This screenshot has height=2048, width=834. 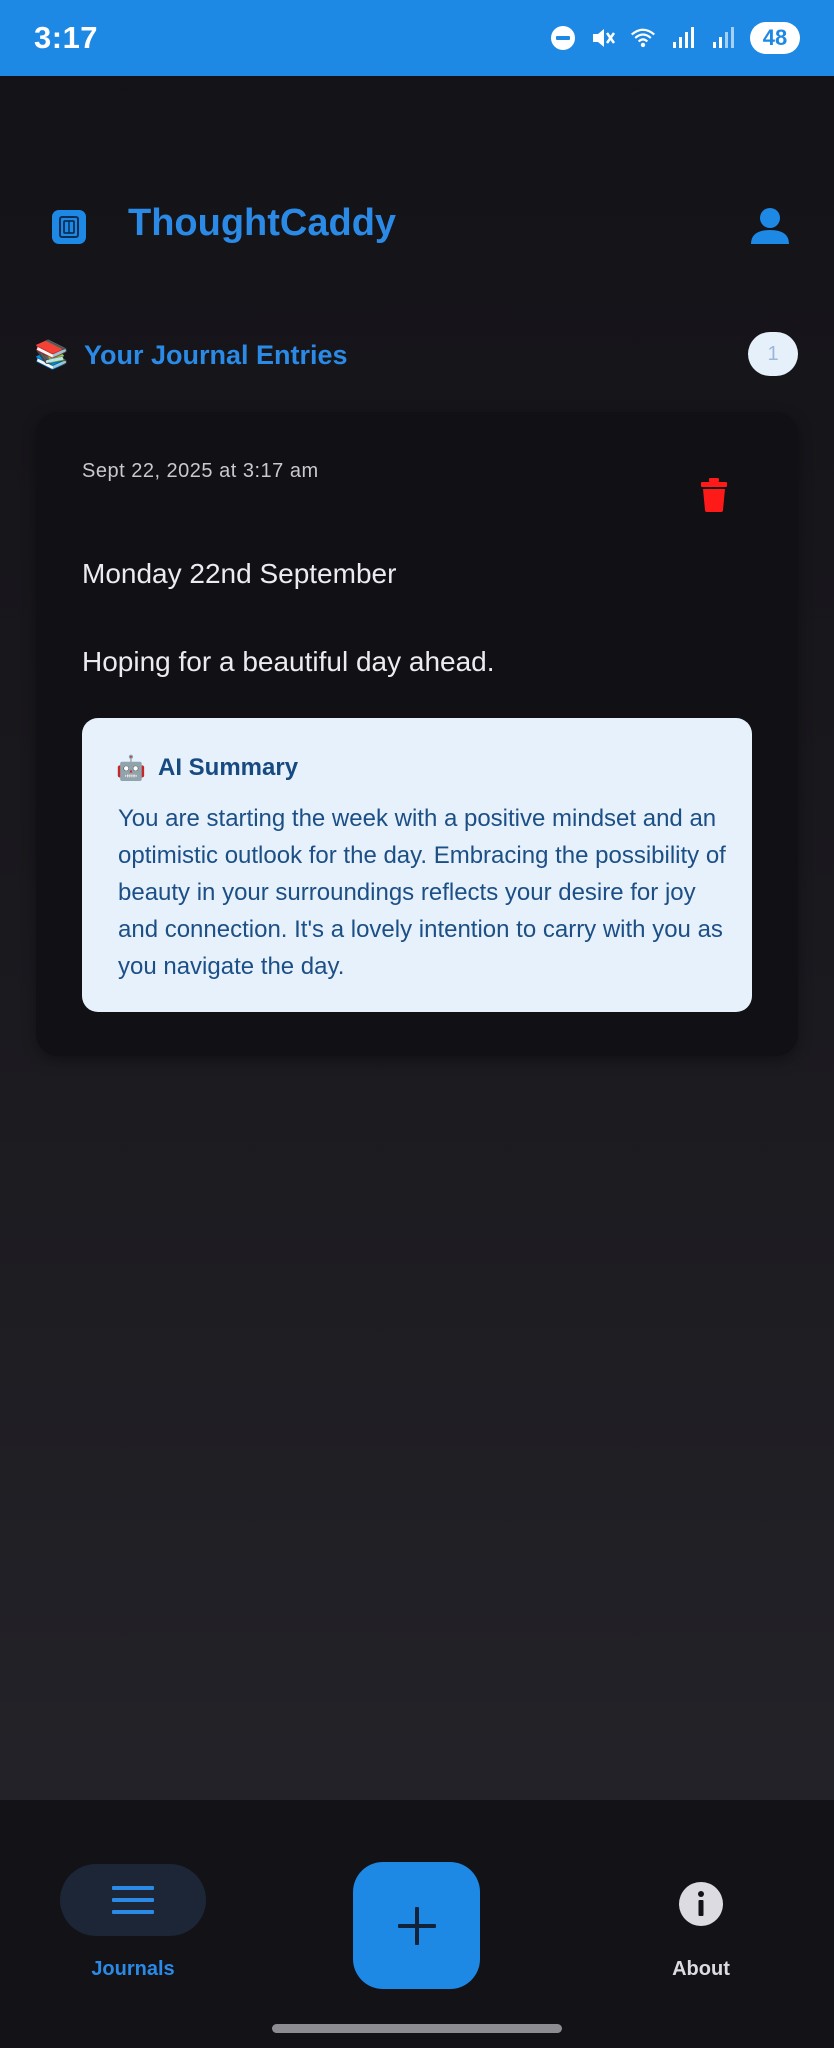 I want to click on entry-title: Monday 22nd September, so click(x=239, y=573).